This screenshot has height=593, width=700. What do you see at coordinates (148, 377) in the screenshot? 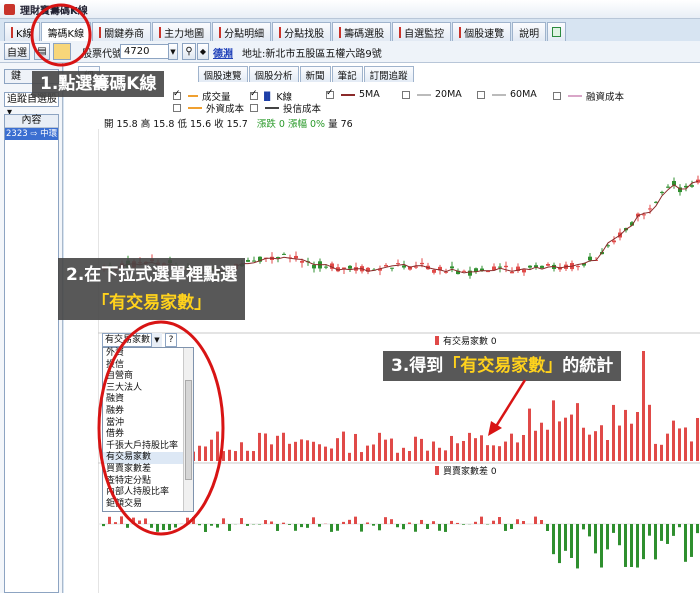
I see `dropdown-option-dealer: 自營商` at bounding box center [148, 377].